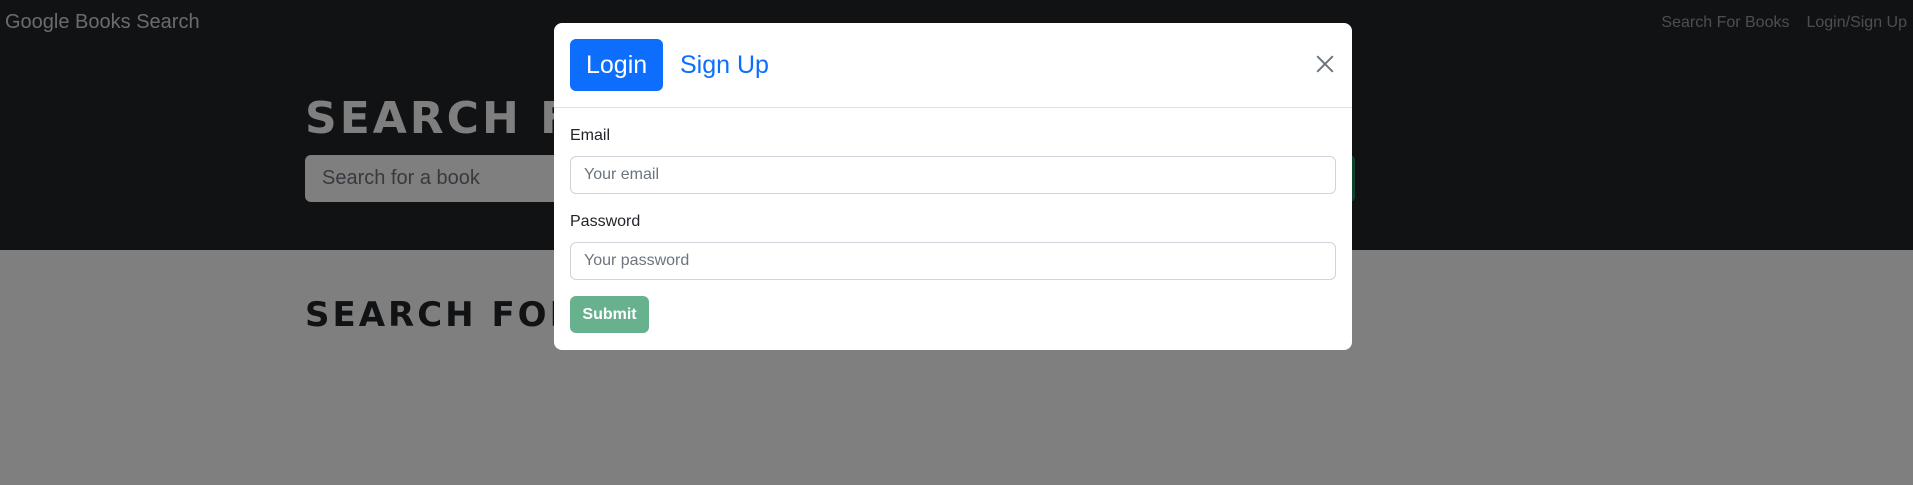 The width and height of the screenshot is (1913, 485). What do you see at coordinates (953, 175) in the screenshot?
I see `email-field` at bounding box center [953, 175].